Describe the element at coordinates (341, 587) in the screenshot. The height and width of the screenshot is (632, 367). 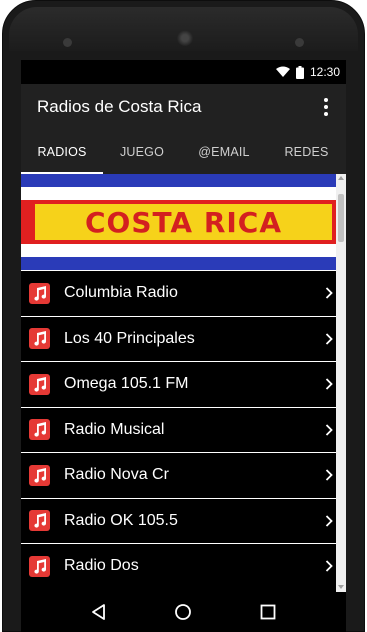
I see `scroll-down-arrow-icon` at that location.